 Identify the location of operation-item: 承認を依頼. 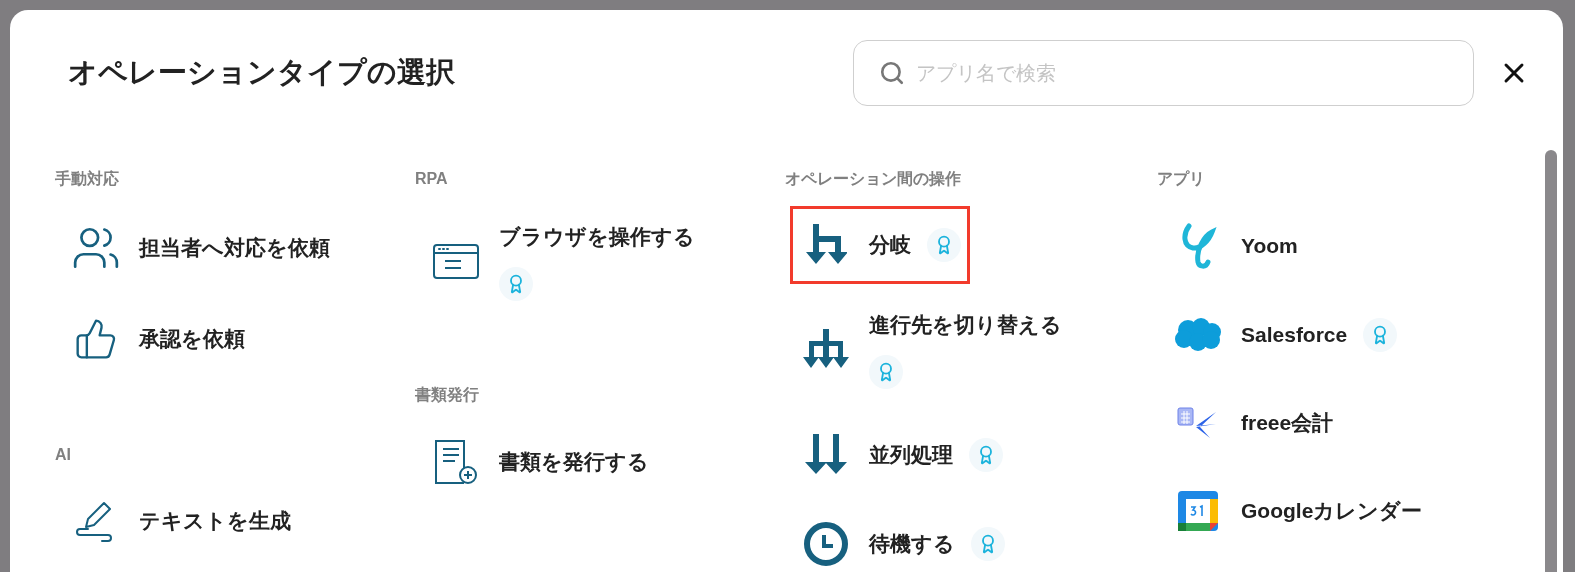
(157, 339).